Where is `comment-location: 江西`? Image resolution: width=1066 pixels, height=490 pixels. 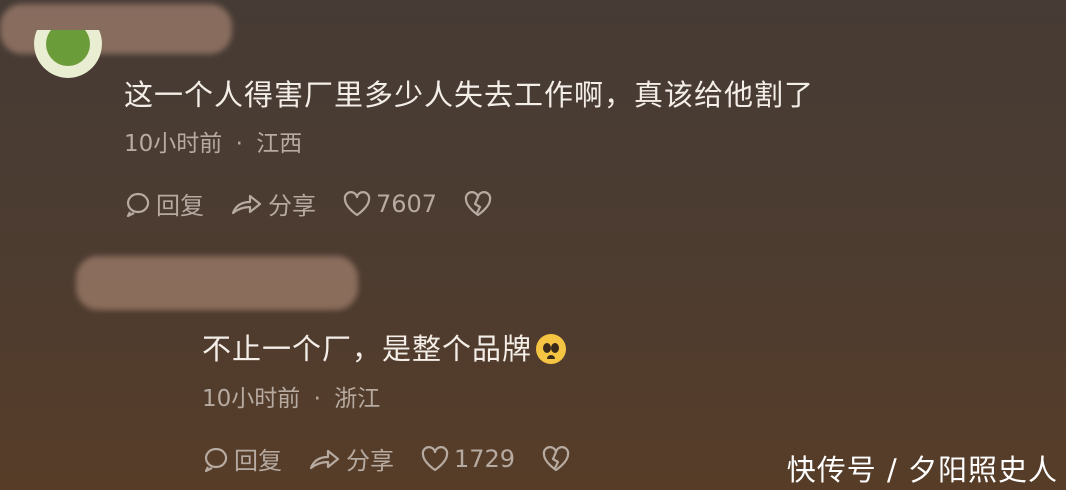 comment-location: 江西 is located at coordinates (279, 144).